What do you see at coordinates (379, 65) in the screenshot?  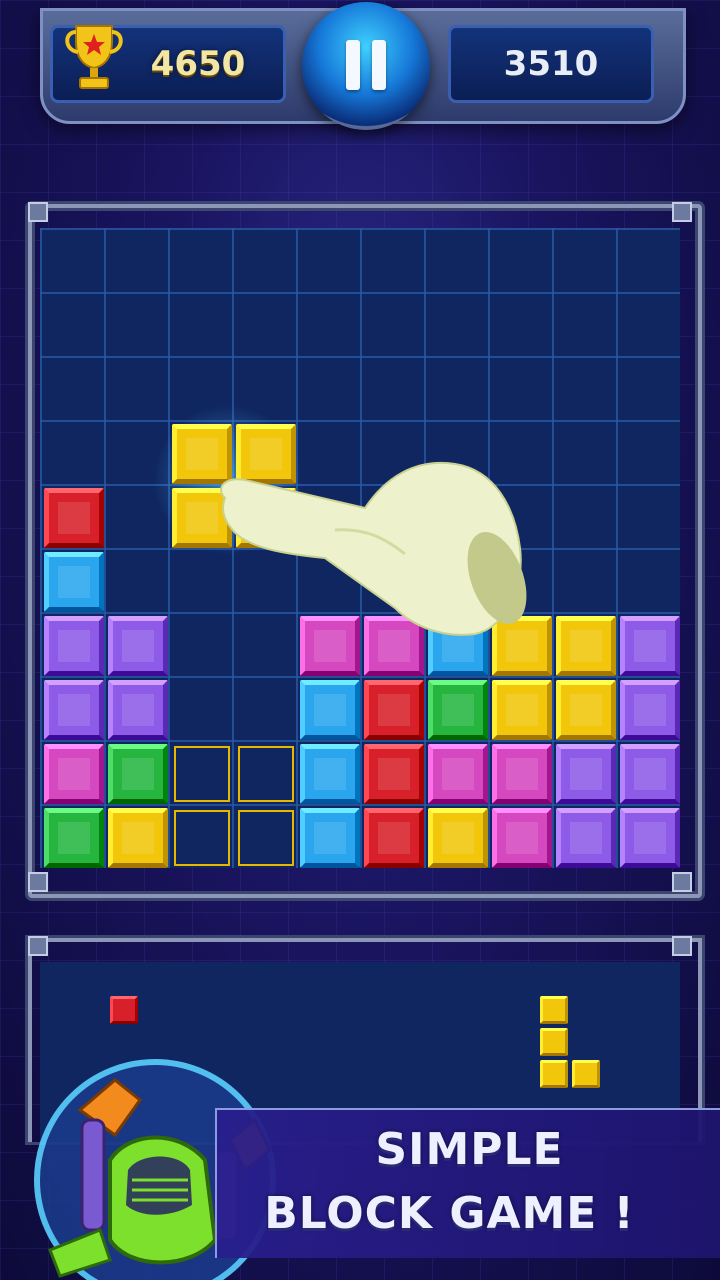 I see `pause-icon-bar` at bounding box center [379, 65].